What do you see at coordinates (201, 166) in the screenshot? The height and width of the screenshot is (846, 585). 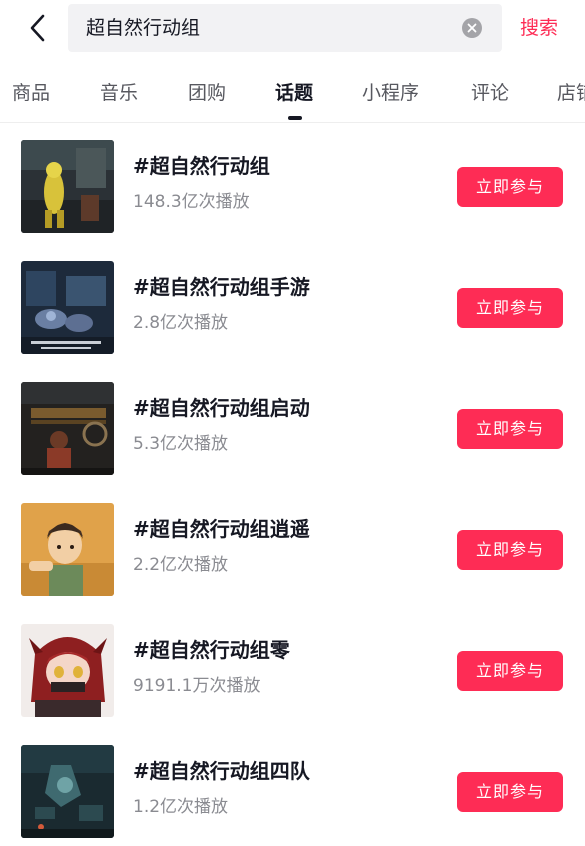 I see `topic-title: #超自然行动组` at bounding box center [201, 166].